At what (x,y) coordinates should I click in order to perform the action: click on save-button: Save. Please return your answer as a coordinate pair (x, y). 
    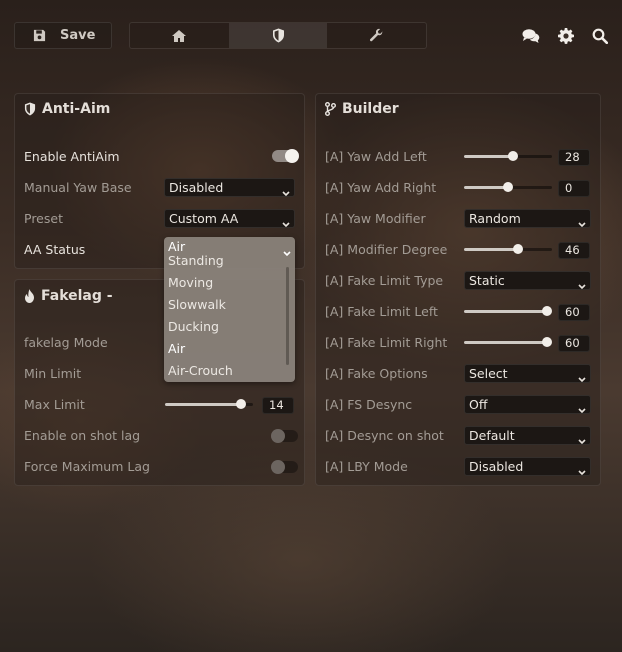
    Looking at the image, I should click on (63, 35).